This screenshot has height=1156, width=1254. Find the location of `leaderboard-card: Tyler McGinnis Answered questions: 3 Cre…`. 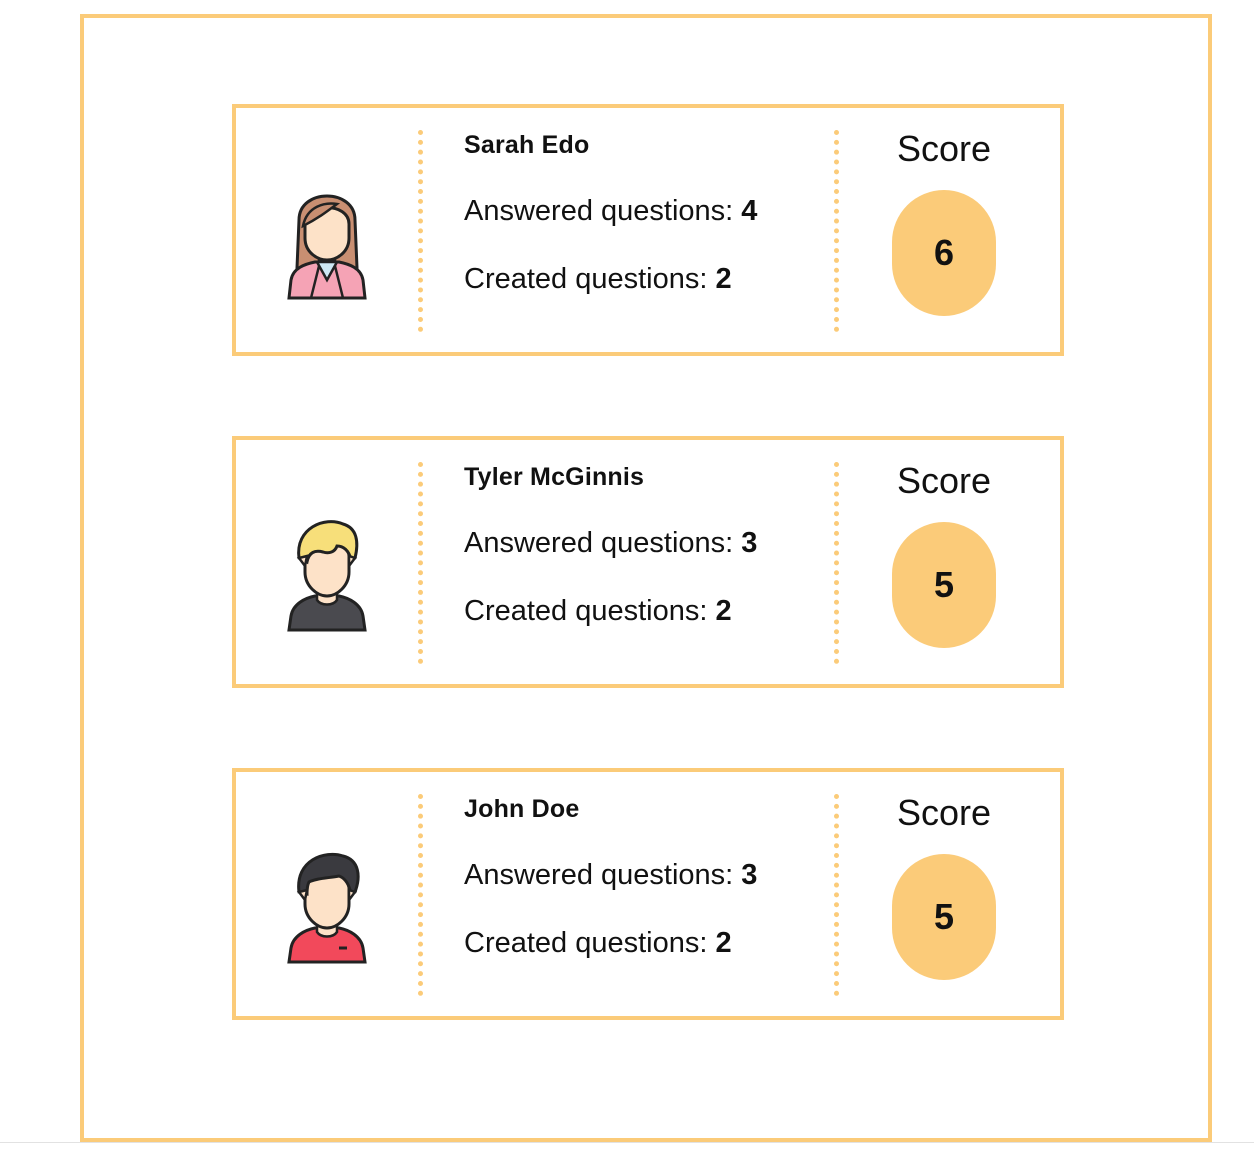

leaderboard-card: Tyler McGinnis Answered questions: 3 Cre… is located at coordinates (648, 562).